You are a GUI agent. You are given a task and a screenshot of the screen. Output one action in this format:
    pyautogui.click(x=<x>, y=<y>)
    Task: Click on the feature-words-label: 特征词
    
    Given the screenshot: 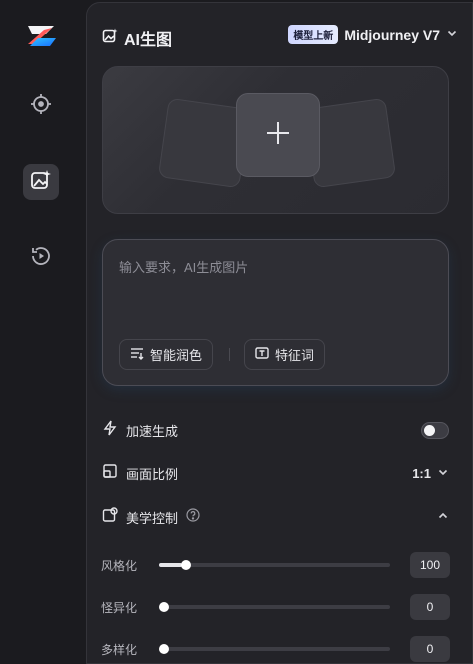 What is the action you would take?
    pyautogui.click(x=295, y=355)
    